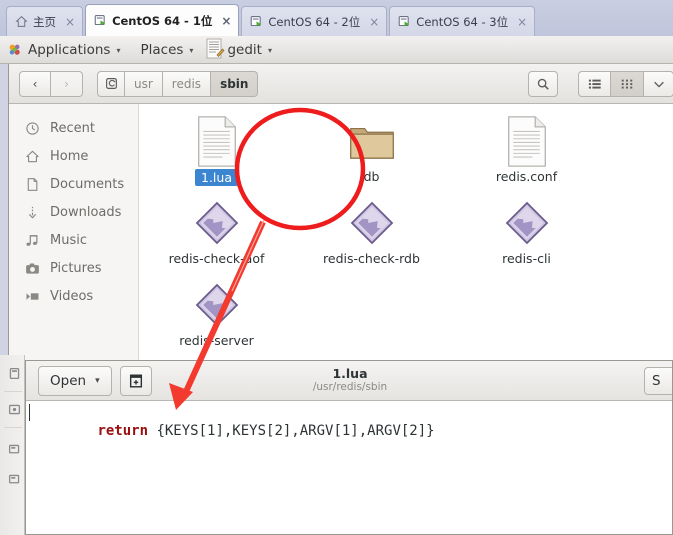 This screenshot has width=673, height=535. I want to click on breadcrumb-item-usr: usr, so click(144, 83).